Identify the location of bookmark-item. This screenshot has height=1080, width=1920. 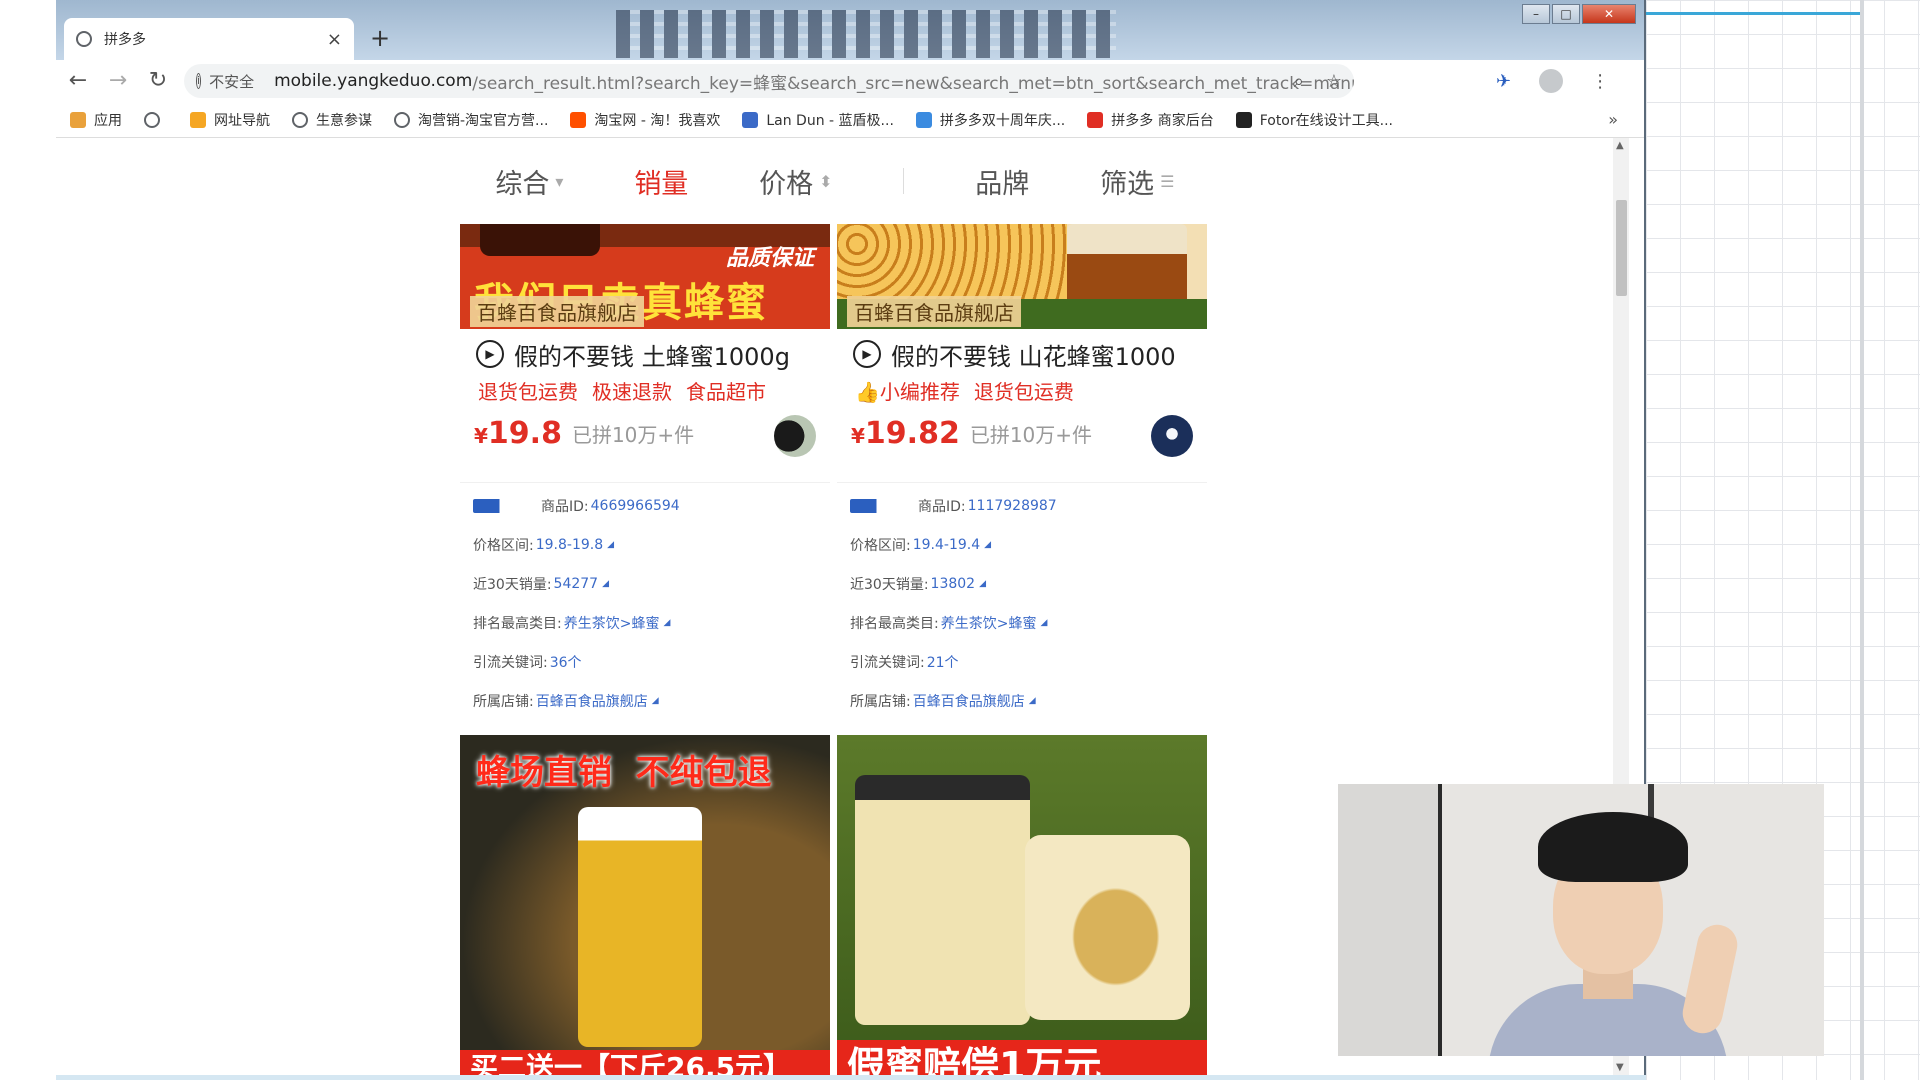
(156, 119).